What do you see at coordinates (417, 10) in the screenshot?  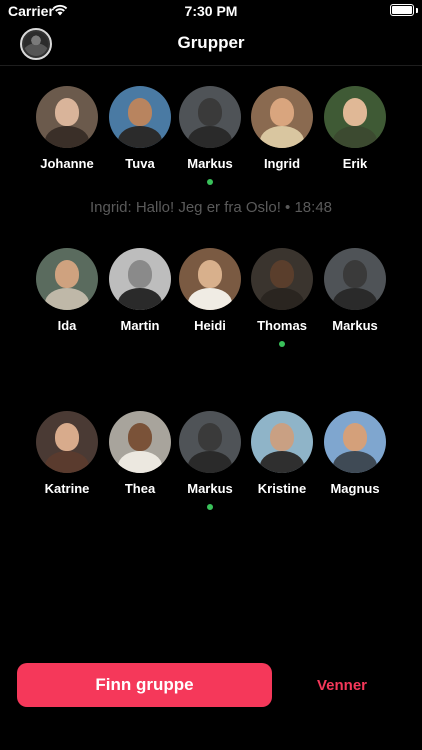 I see `battery-tip` at bounding box center [417, 10].